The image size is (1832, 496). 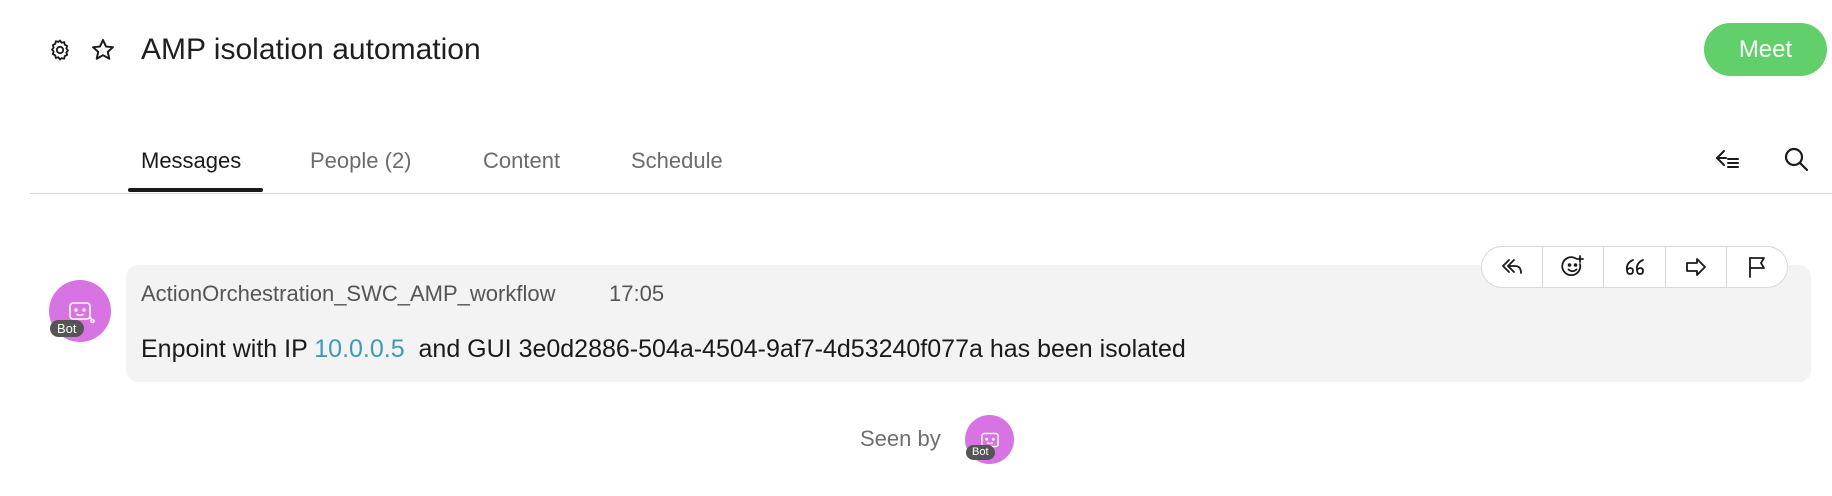 What do you see at coordinates (1757, 267) in the screenshot?
I see `flag-icon` at bounding box center [1757, 267].